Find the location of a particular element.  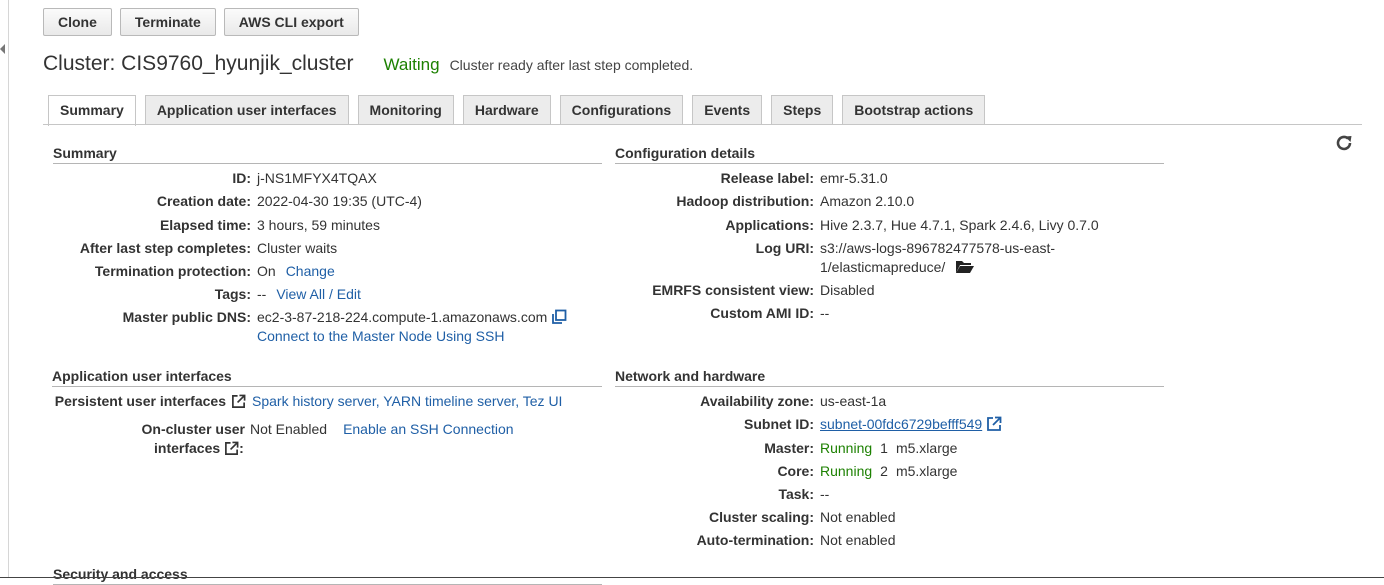

master-row: Master: Running 1 m5.xlarge is located at coordinates (786, 448).